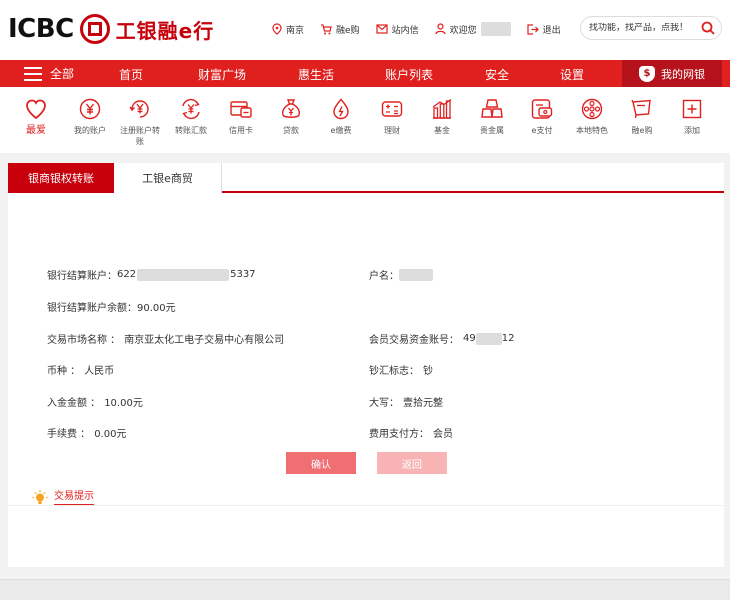 This screenshot has height=600, width=730. I want to click on search-button, so click(708, 28).